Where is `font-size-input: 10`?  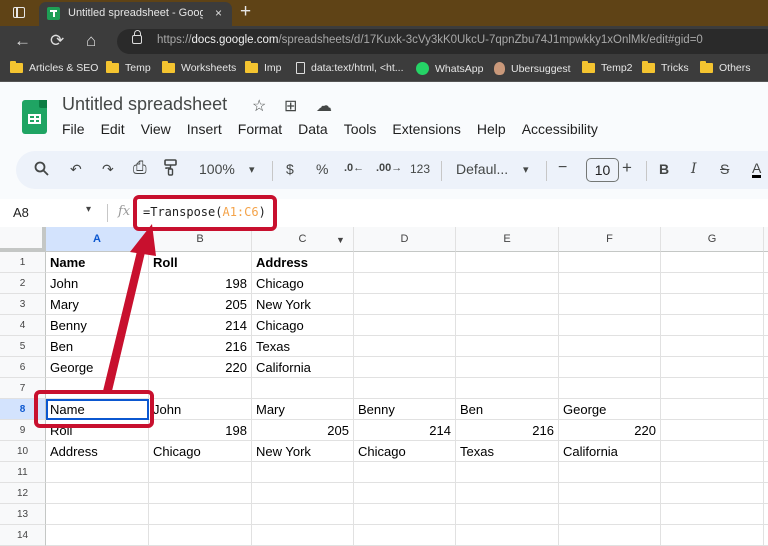
font-size-input: 10 is located at coordinates (602, 170).